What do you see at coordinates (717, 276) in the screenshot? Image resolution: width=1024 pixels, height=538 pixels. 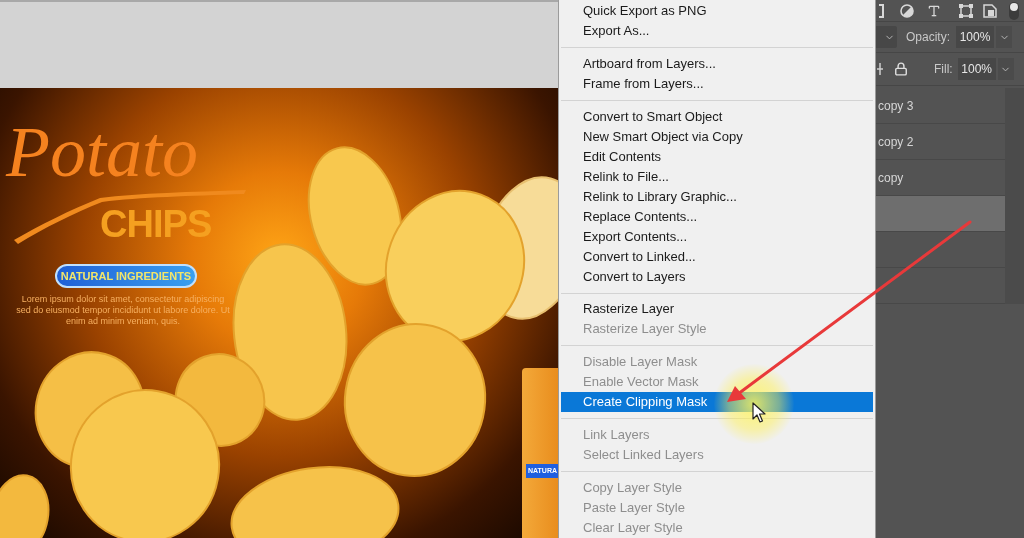 I see `menu-item: Convert to Layers` at bounding box center [717, 276].